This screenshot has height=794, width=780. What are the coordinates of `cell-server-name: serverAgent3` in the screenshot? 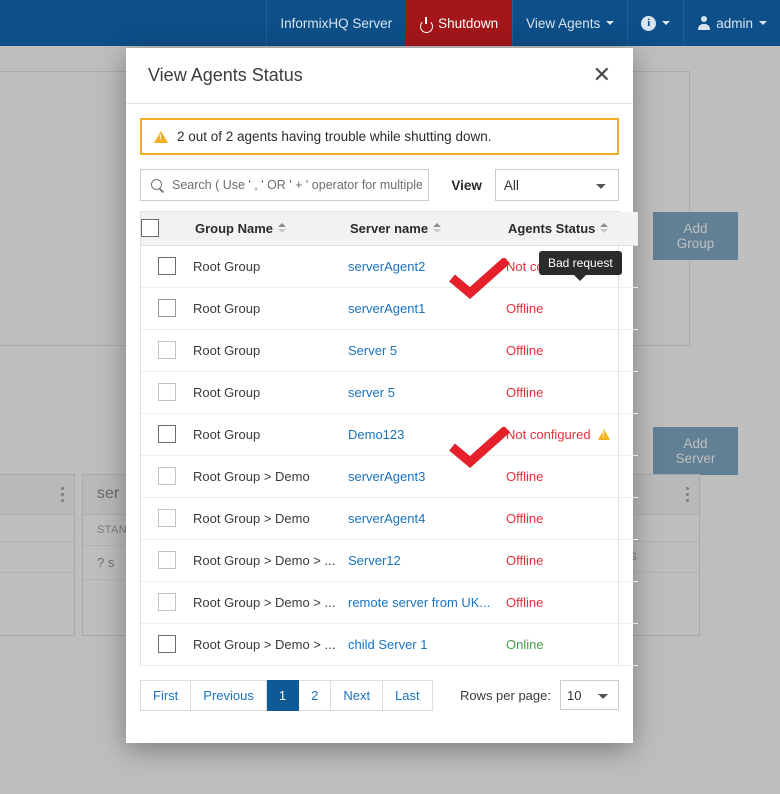 It's located at (427, 476).